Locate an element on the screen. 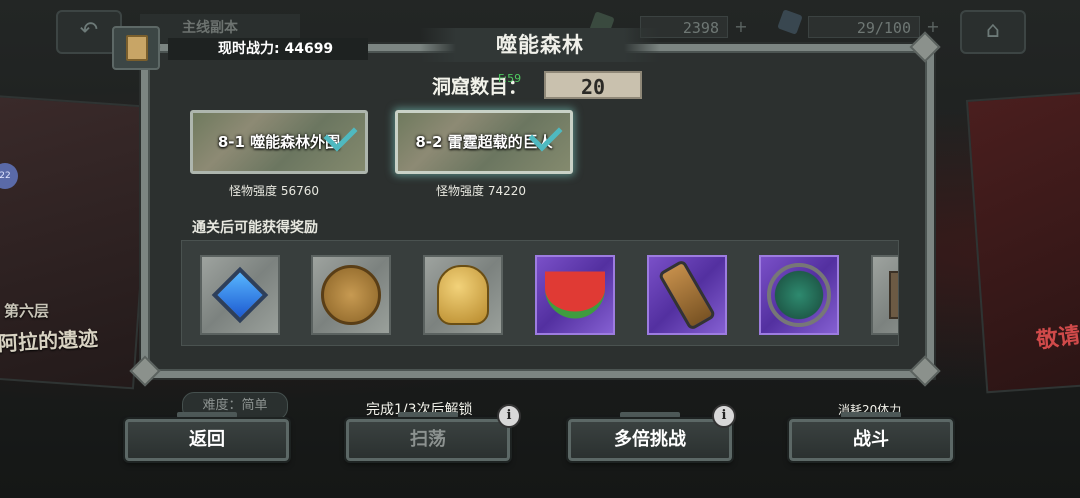  cave-count-value: 20 is located at coordinates (593, 85).